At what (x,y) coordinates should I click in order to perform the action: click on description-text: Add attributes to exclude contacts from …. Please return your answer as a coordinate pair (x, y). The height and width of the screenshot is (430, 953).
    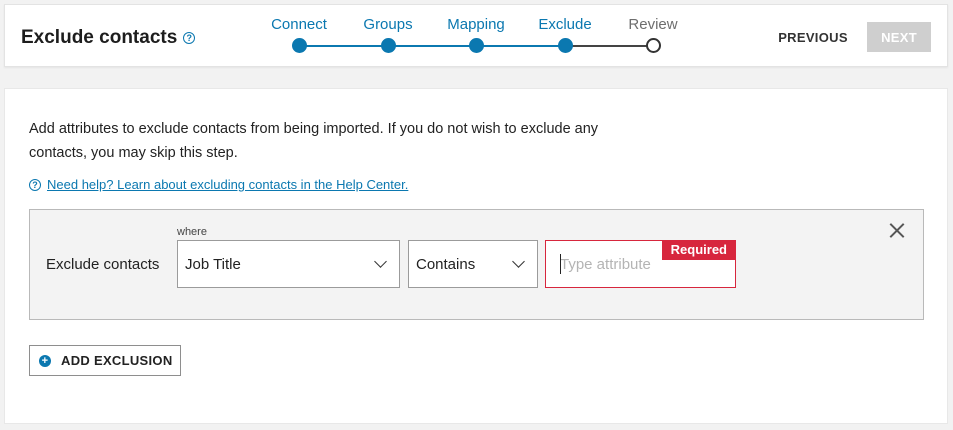
    Looking at the image, I should click on (314, 141).